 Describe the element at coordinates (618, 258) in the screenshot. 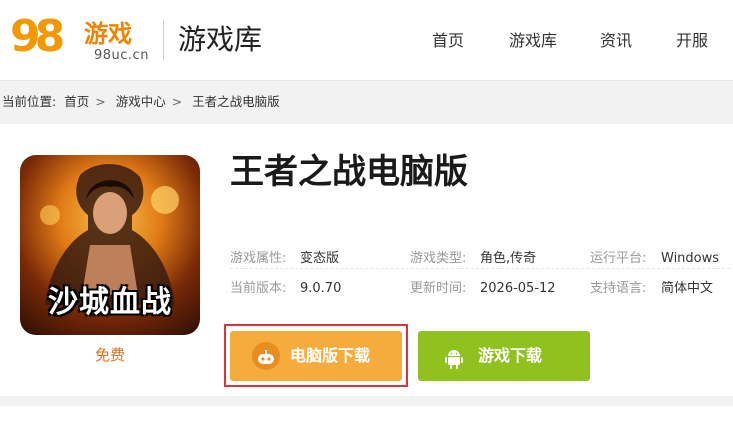

I see `attr-label-platform: 运行平台:` at that location.